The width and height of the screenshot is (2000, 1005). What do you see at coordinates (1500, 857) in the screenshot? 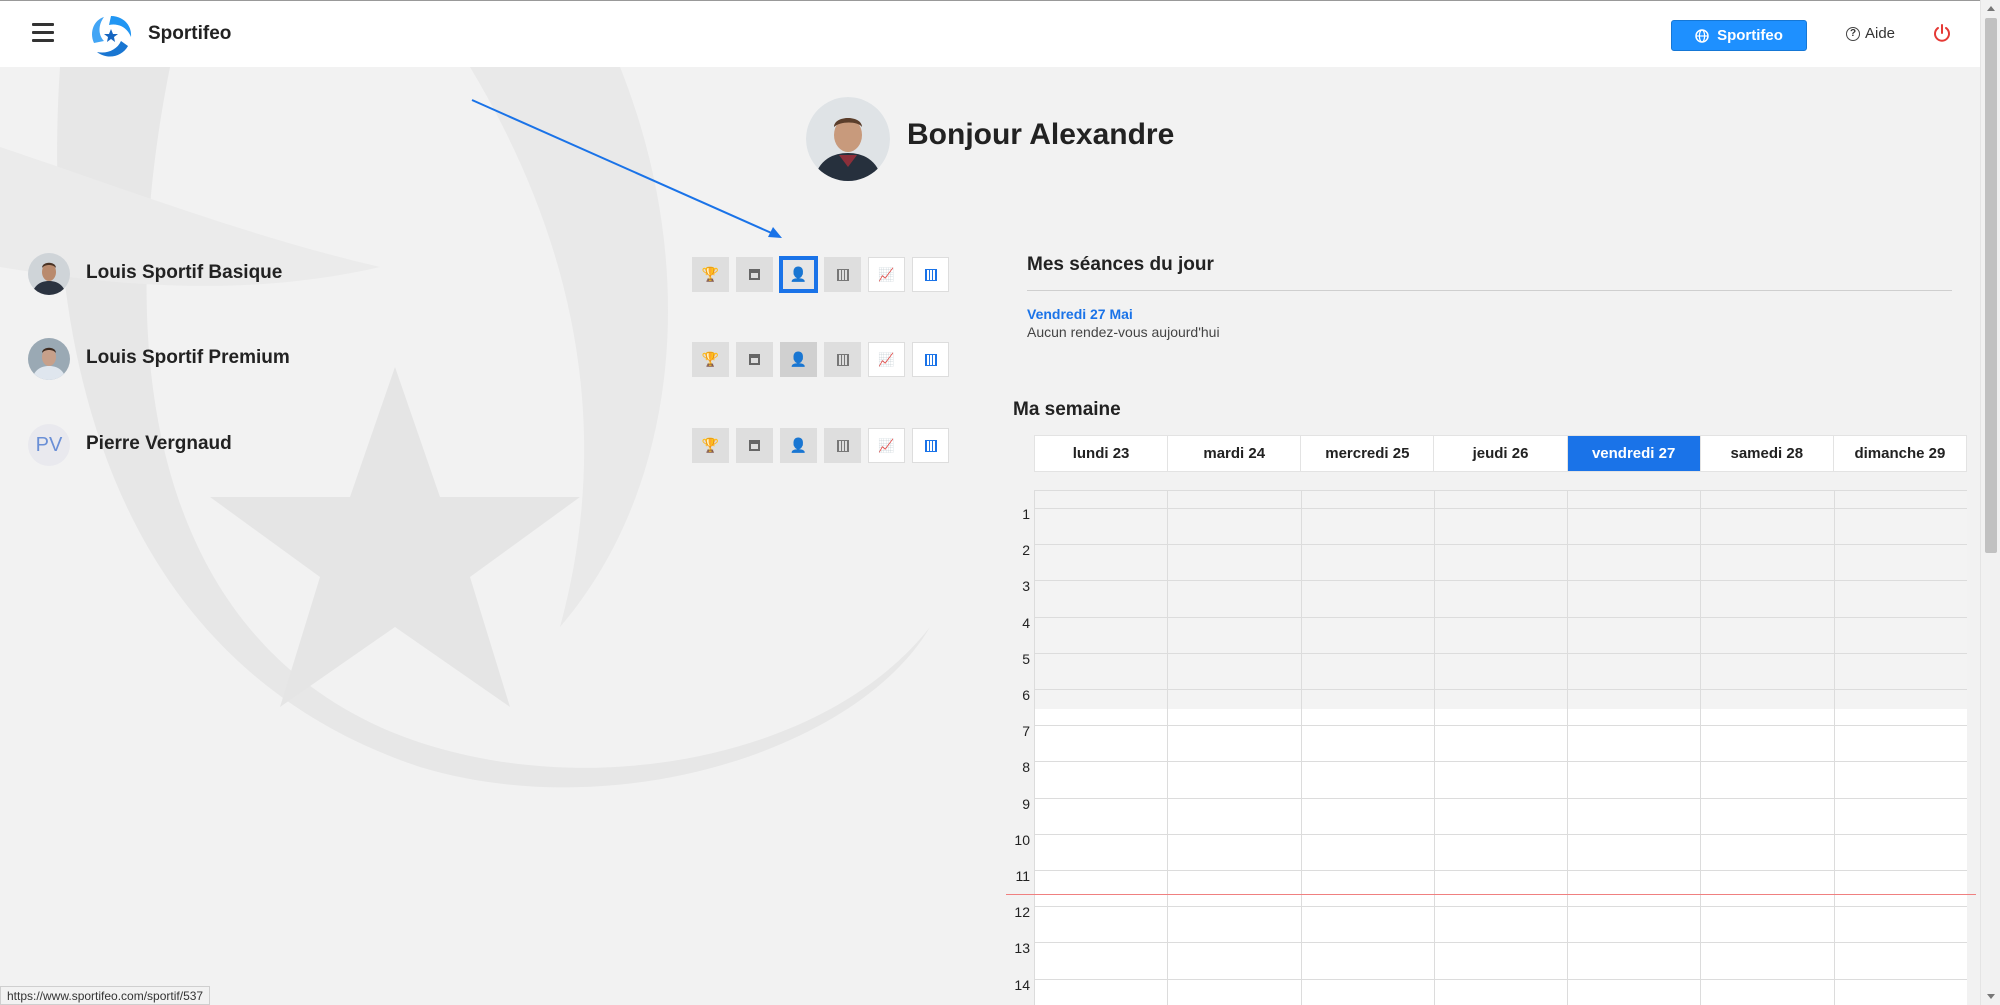
I see `day-hours-area` at bounding box center [1500, 857].